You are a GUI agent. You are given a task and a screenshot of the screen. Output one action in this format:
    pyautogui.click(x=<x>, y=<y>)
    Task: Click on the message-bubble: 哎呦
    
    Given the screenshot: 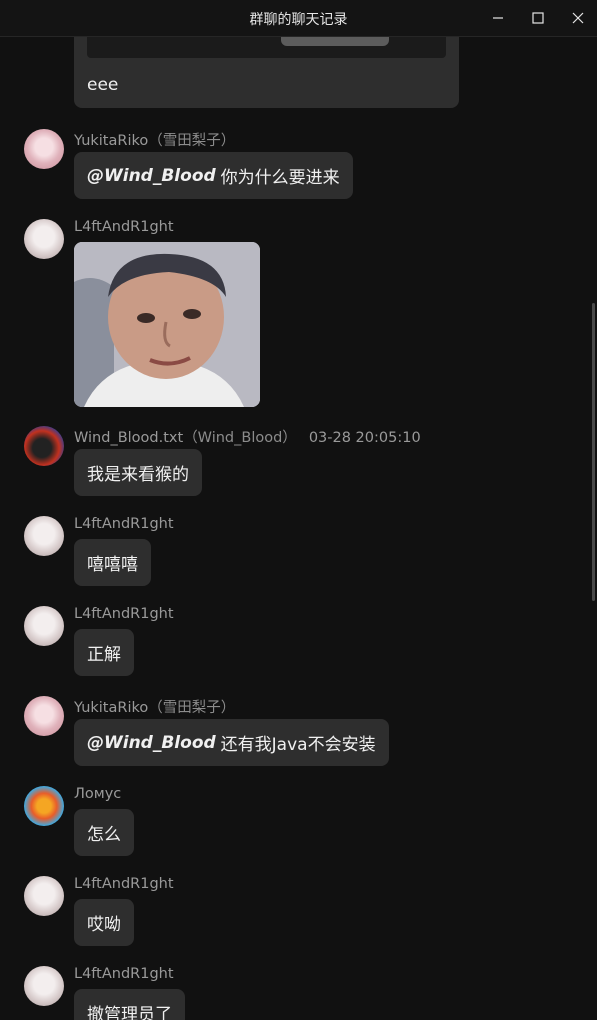 What is the action you would take?
    pyautogui.click(x=104, y=922)
    